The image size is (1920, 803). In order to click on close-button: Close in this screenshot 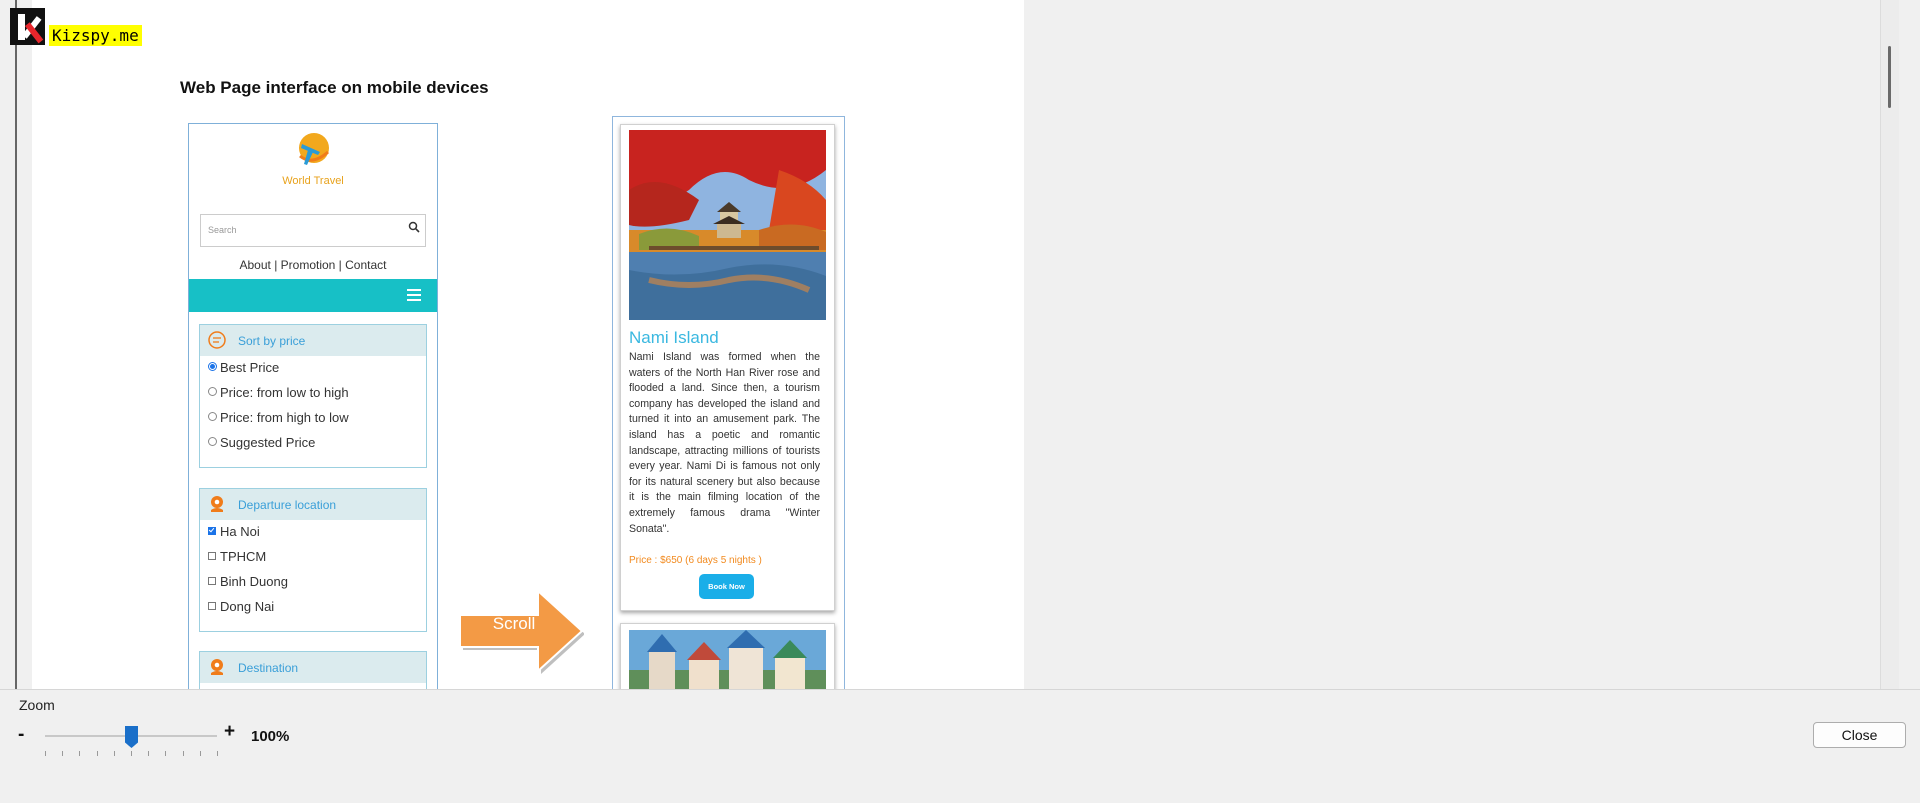, I will do `click(1859, 735)`.